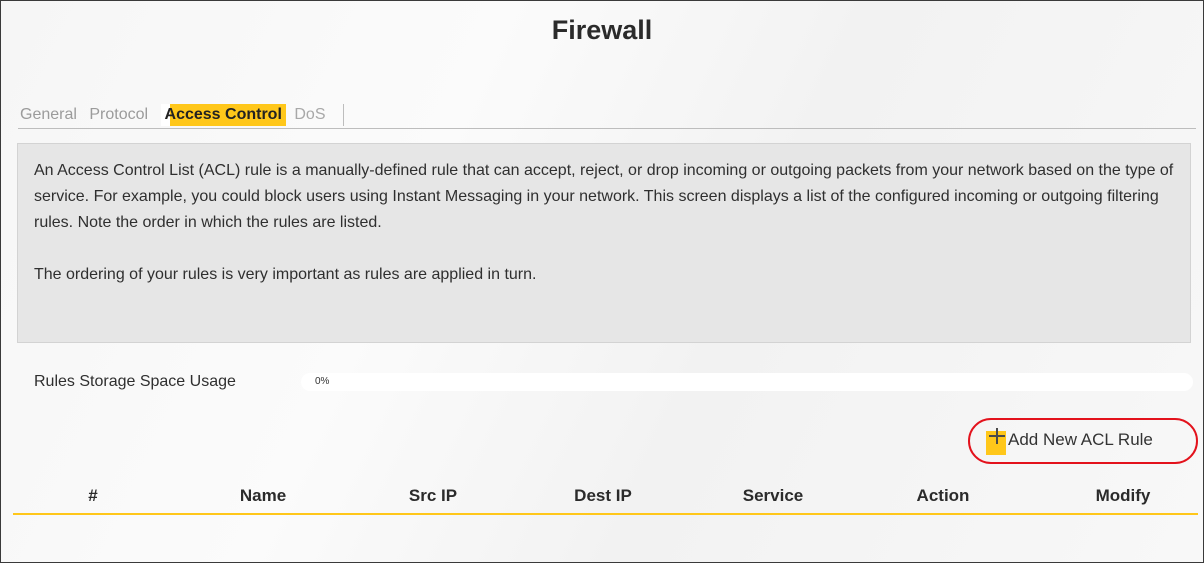 The image size is (1204, 563). I want to click on tab-general: General, so click(49, 115).